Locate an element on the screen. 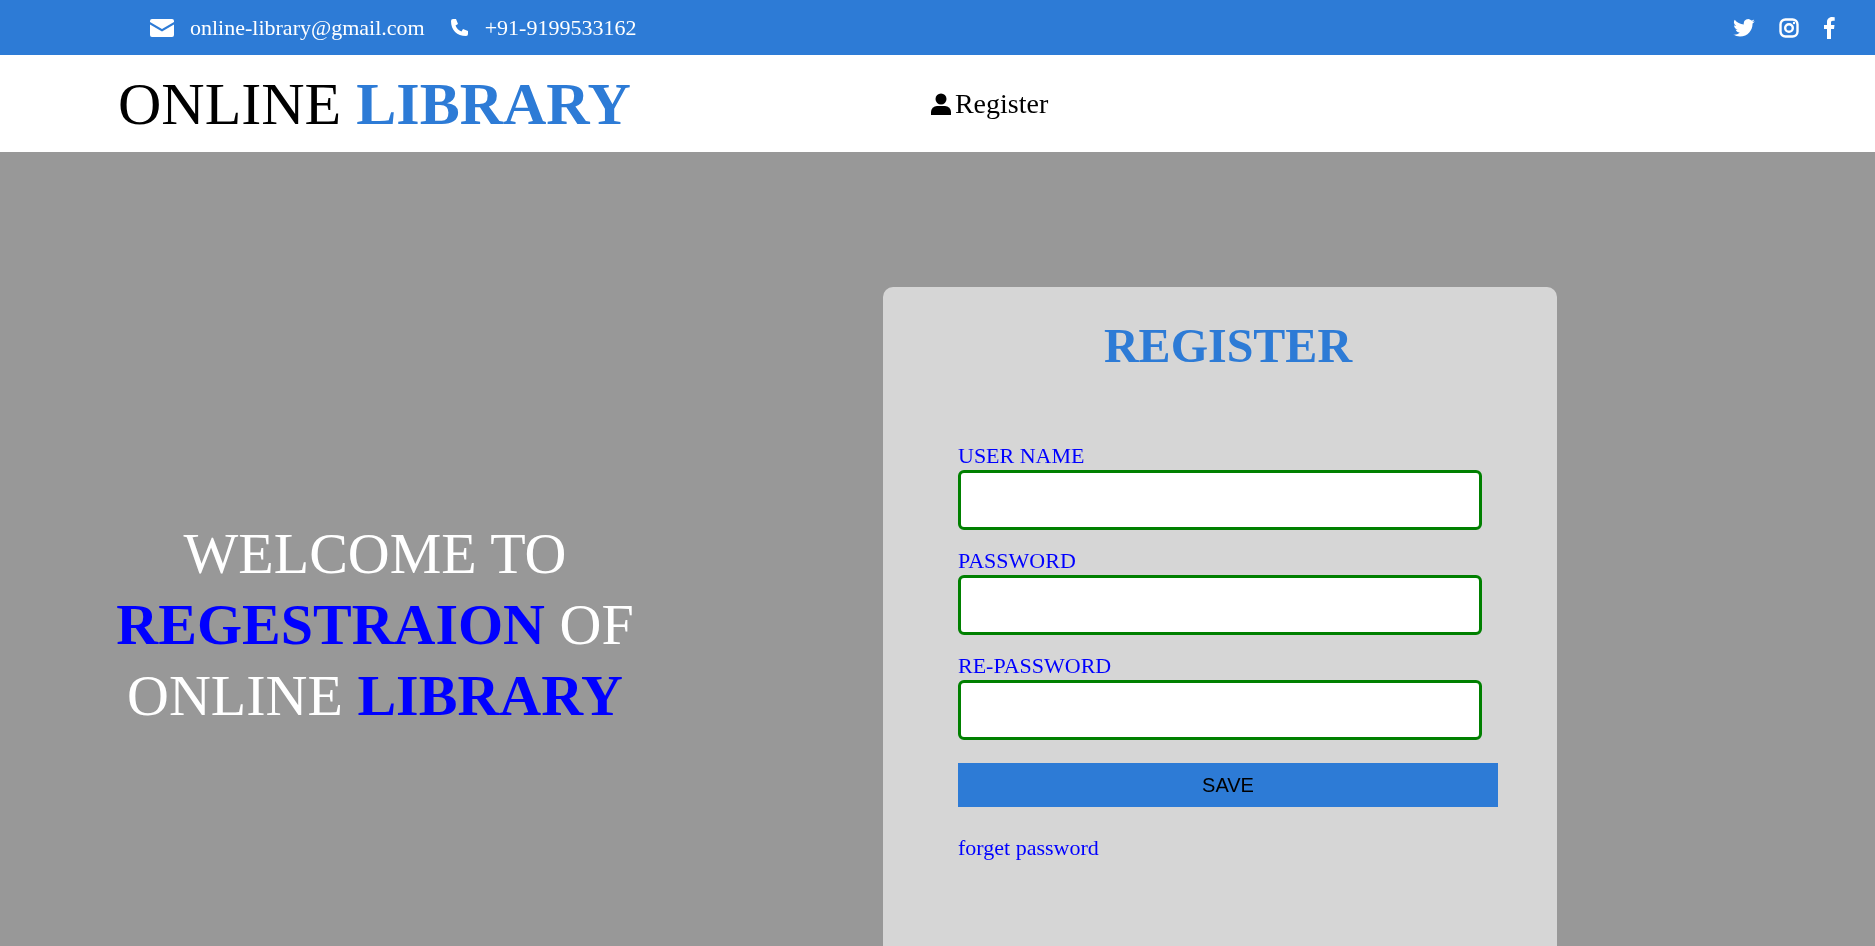  phone-number: +91-9199533162 is located at coordinates (560, 28).